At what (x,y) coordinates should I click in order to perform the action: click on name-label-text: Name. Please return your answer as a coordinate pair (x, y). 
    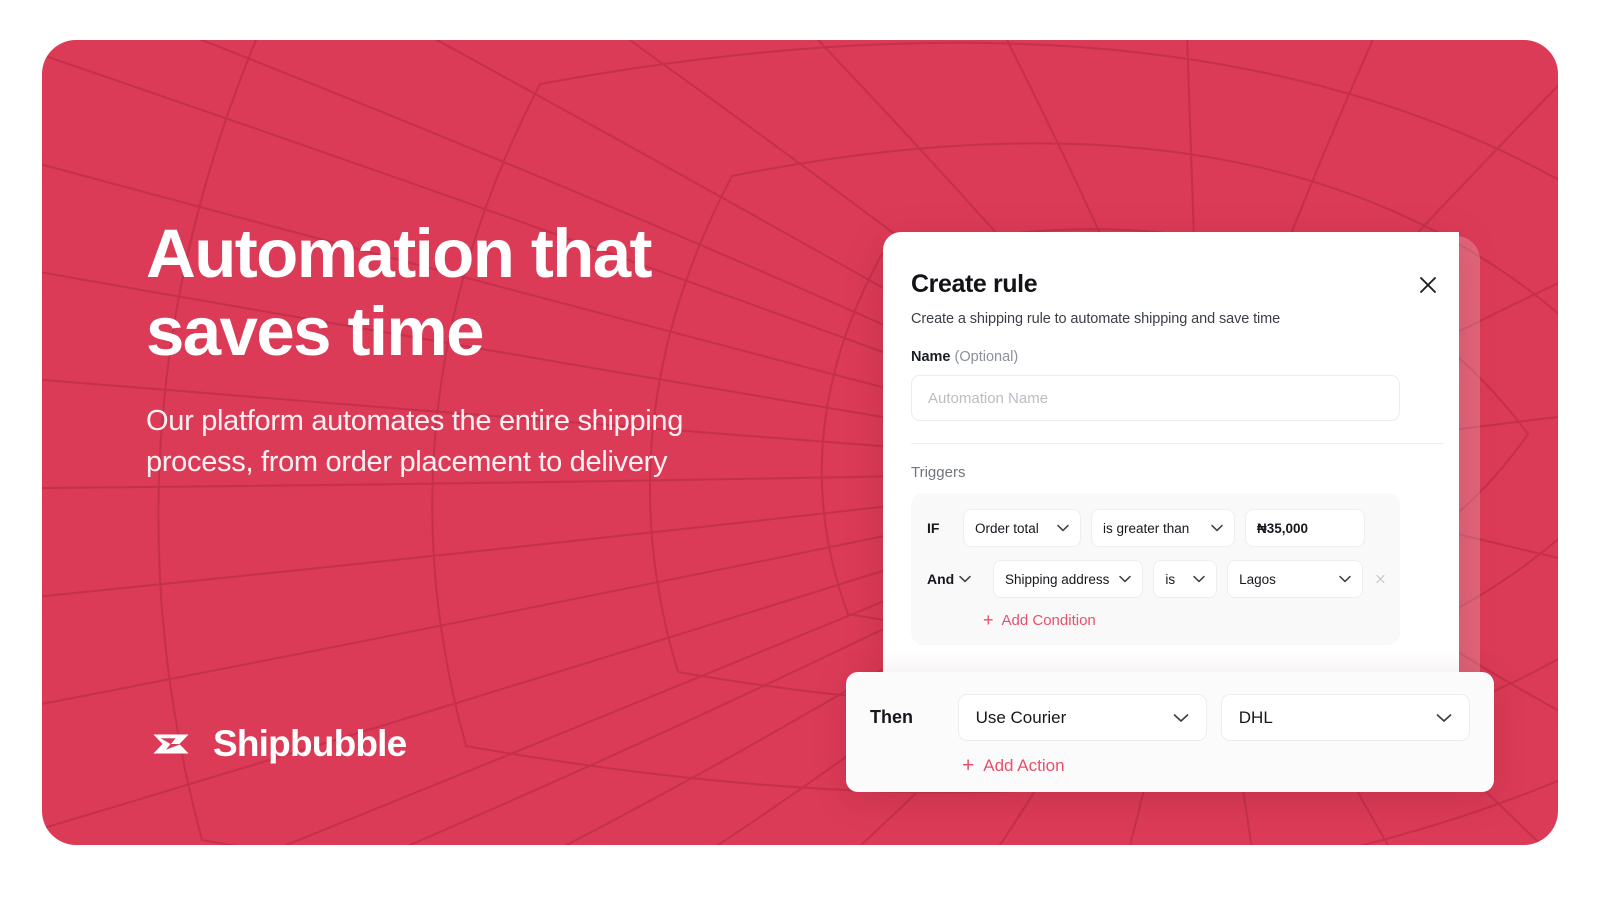
    Looking at the image, I should click on (931, 357).